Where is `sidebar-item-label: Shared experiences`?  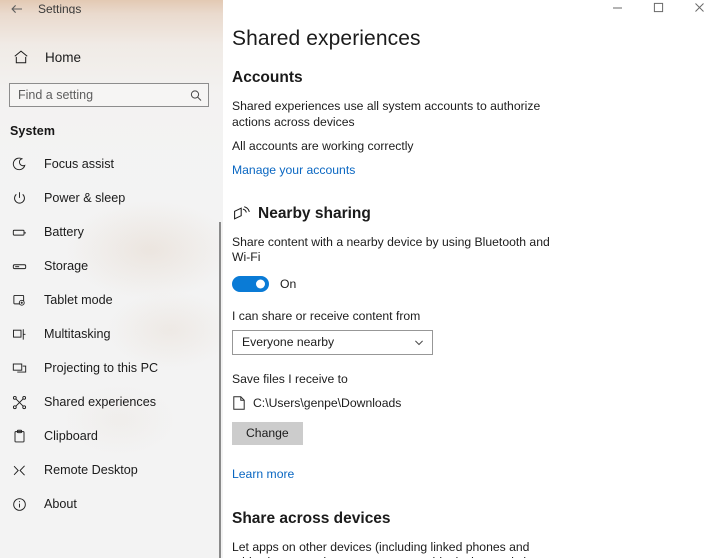 sidebar-item-label: Shared experiences is located at coordinates (100, 402).